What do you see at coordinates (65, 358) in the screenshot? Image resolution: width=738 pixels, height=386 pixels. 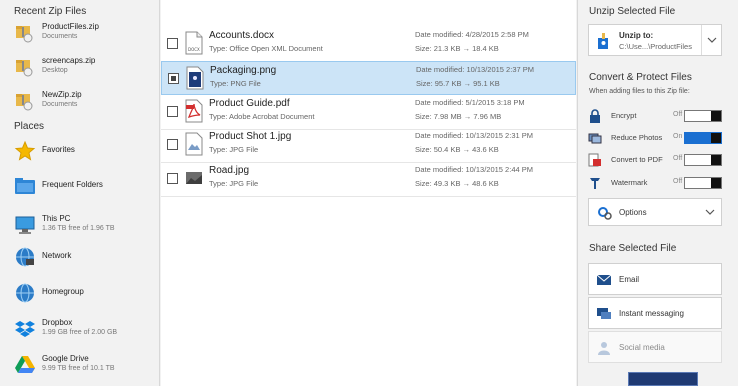 I see `place-label: Google Drive` at bounding box center [65, 358].